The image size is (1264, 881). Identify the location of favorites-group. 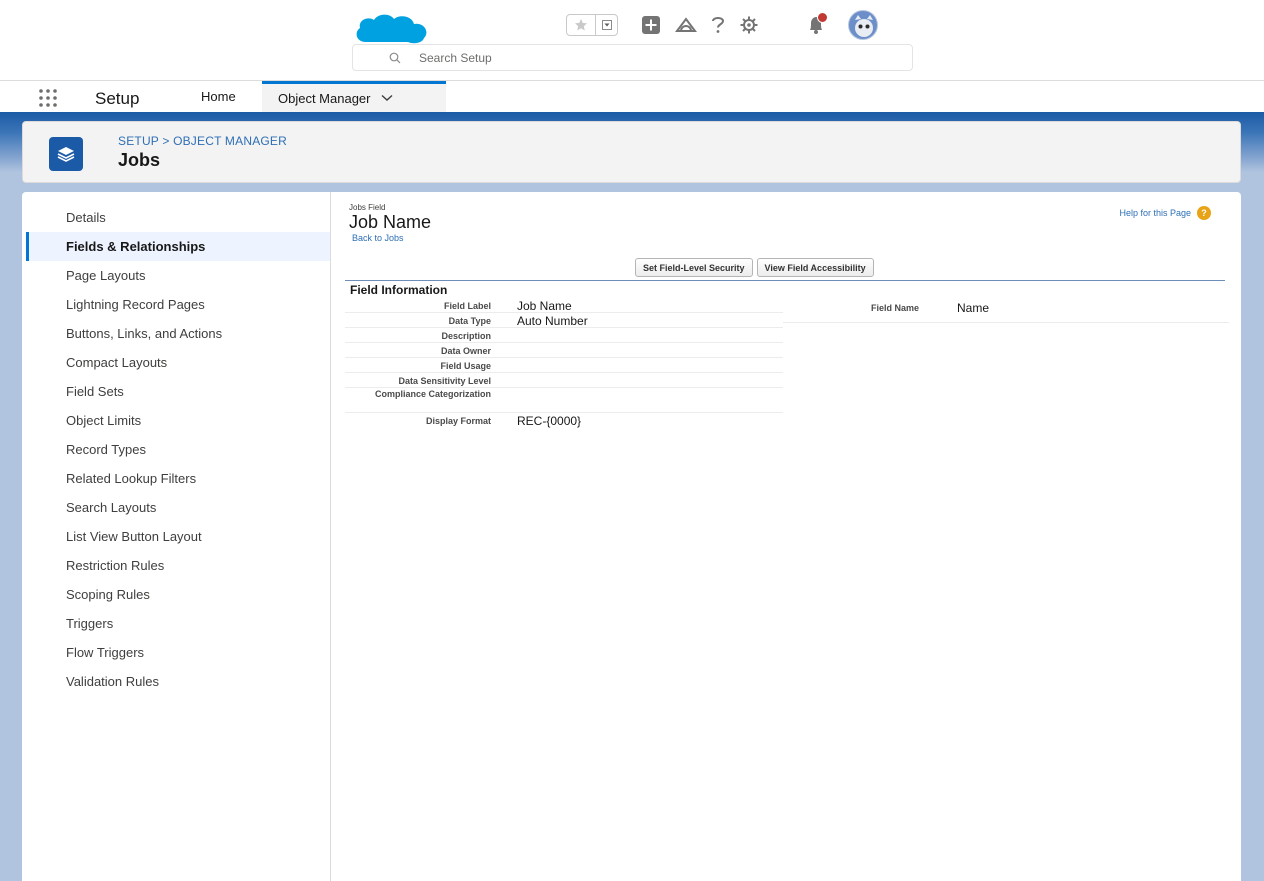
(592, 25).